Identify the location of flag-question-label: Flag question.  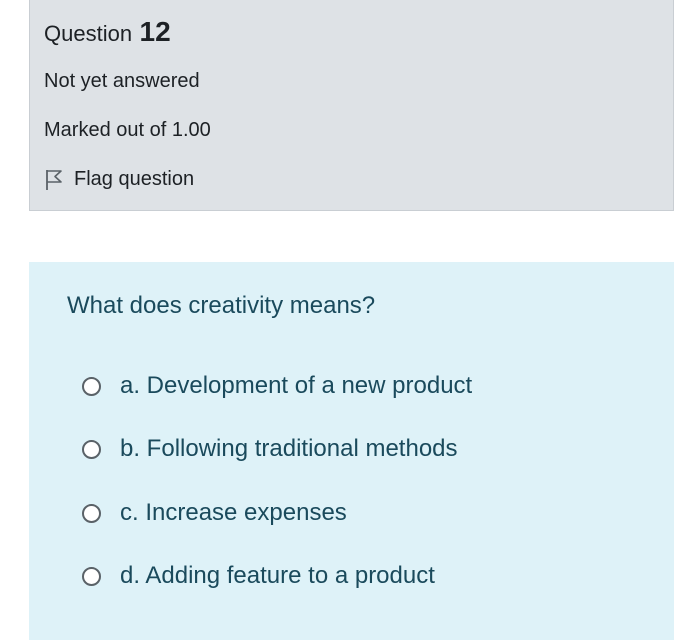
(134, 179).